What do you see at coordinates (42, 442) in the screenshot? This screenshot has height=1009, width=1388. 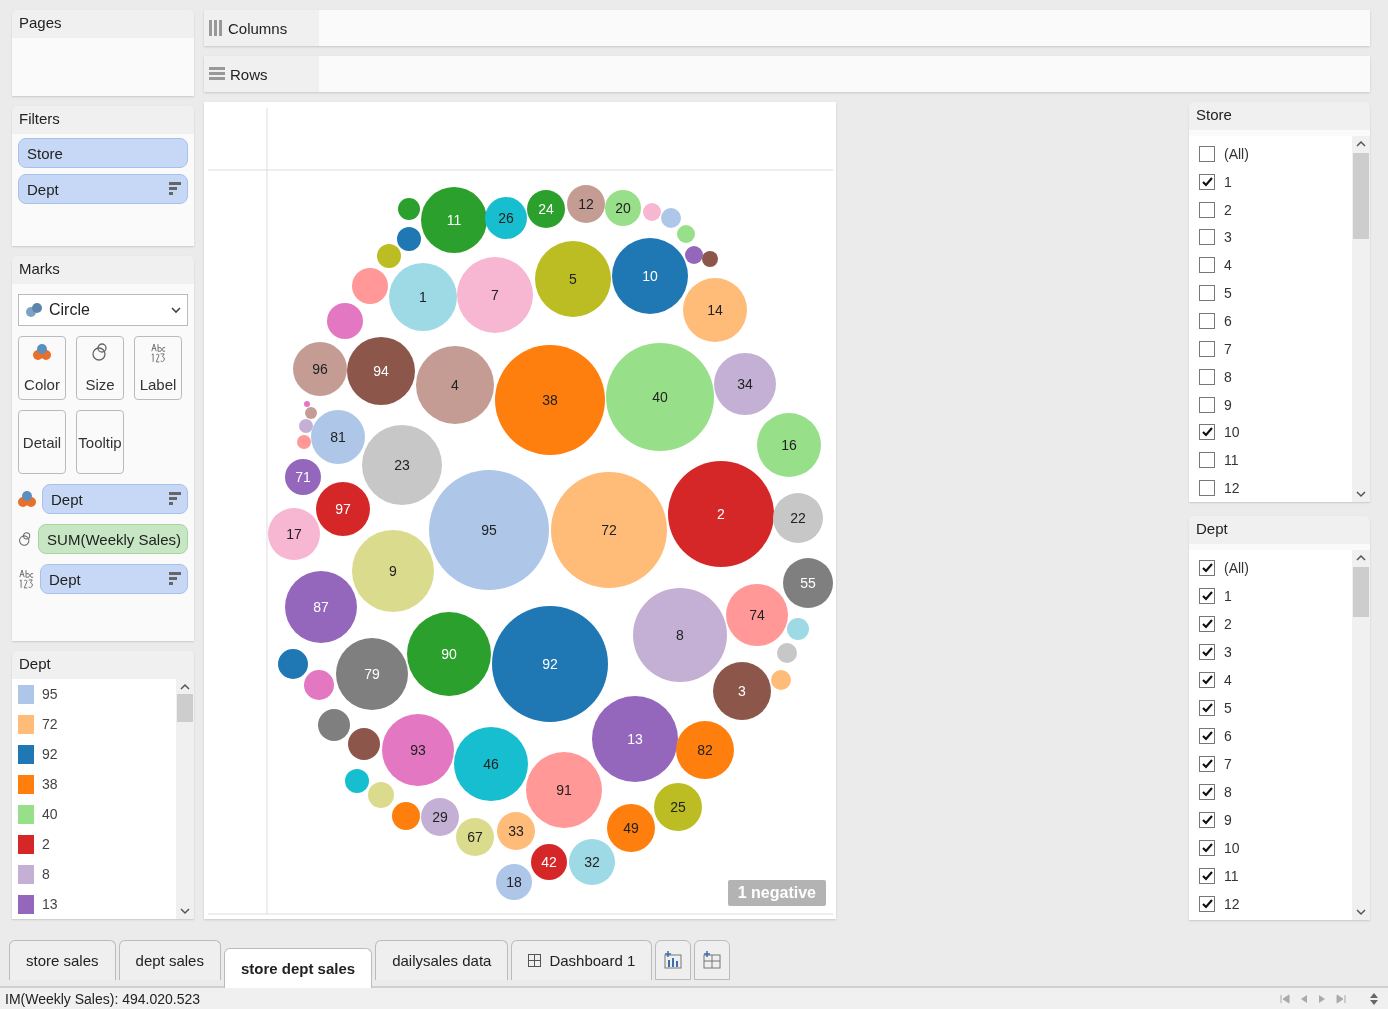 I see `marks-card-button: Detail` at bounding box center [42, 442].